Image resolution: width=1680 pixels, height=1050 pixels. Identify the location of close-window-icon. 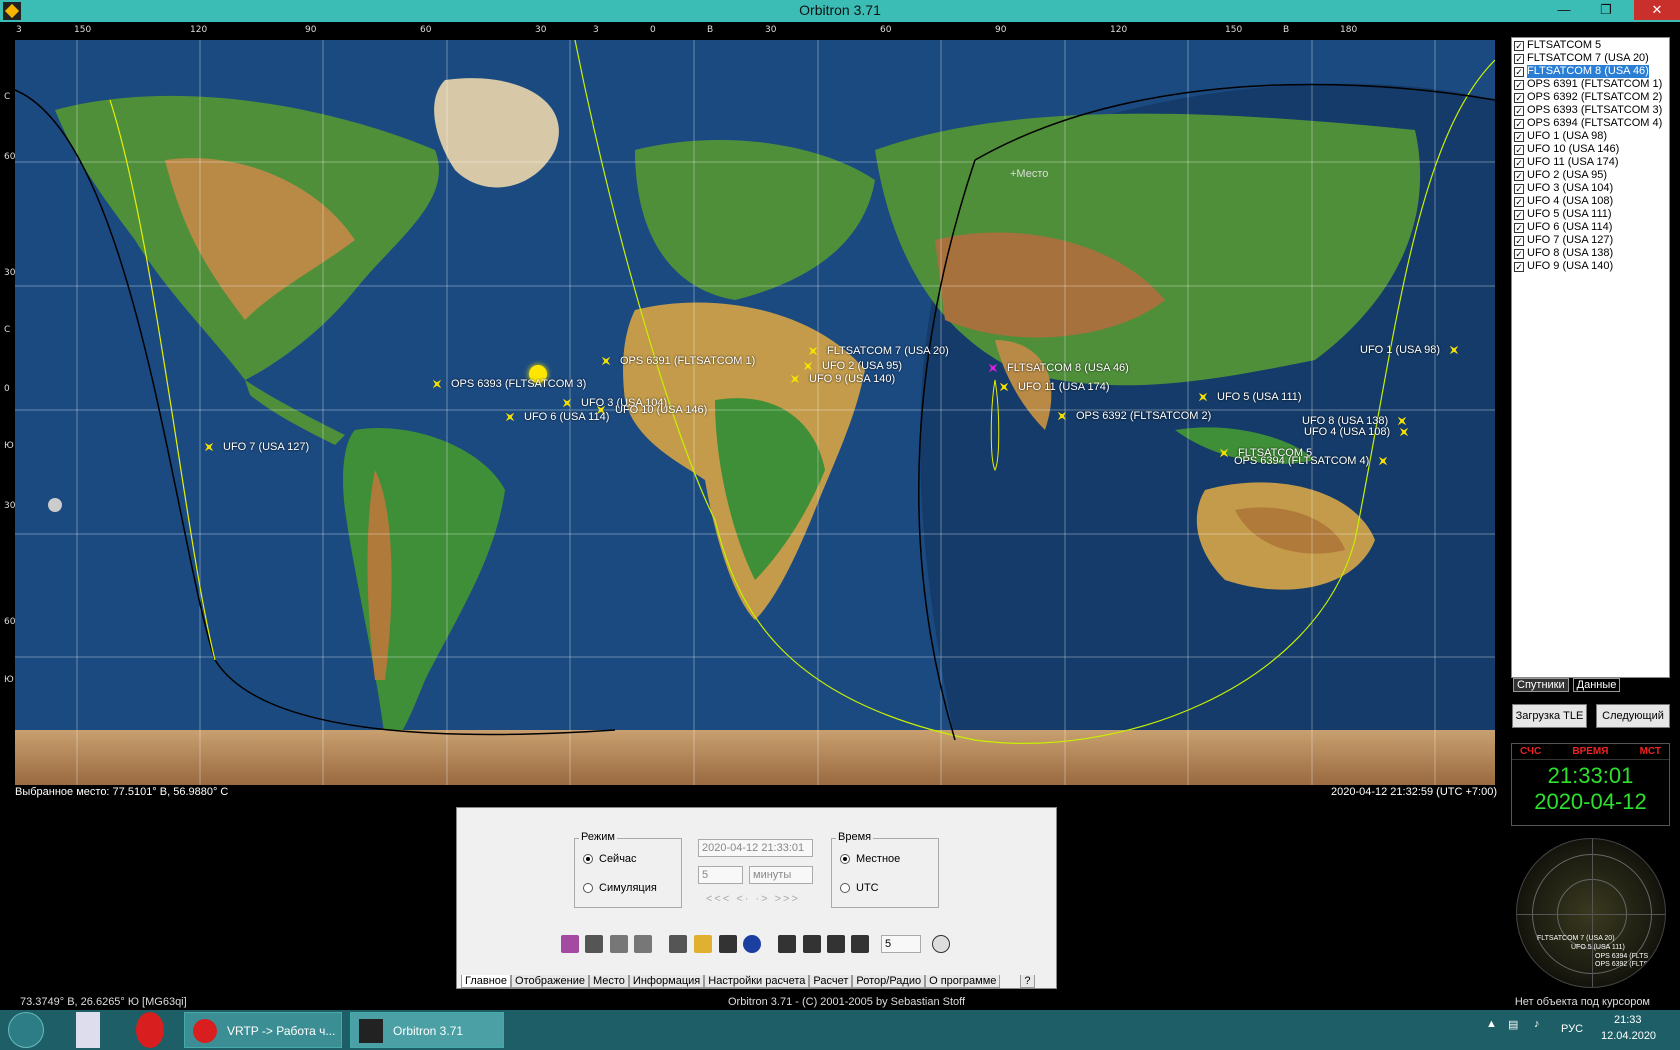
(643, 944).